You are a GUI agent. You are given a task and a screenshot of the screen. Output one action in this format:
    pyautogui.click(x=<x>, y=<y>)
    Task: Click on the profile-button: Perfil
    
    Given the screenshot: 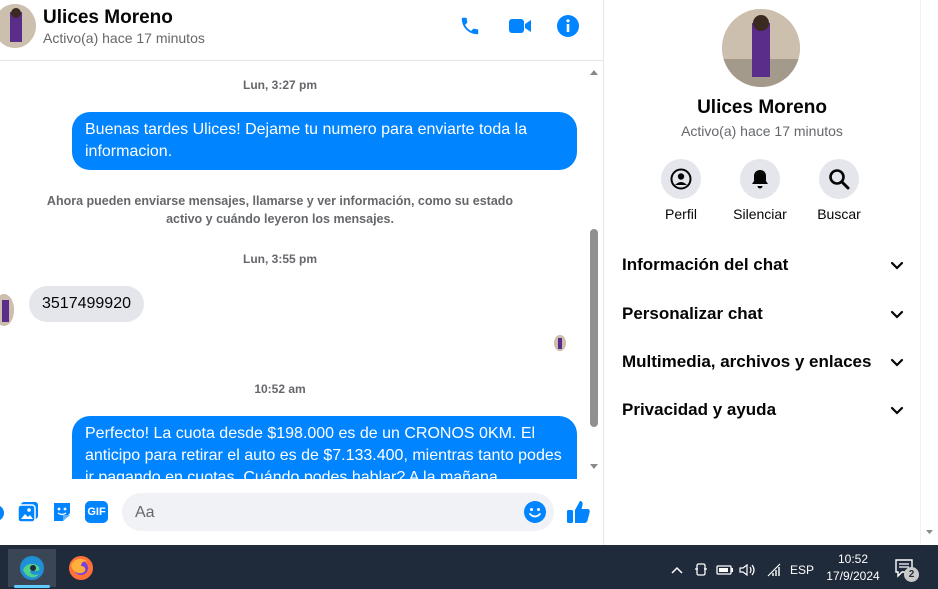 What is the action you would take?
    pyautogui.click(x=681, y=190)
    